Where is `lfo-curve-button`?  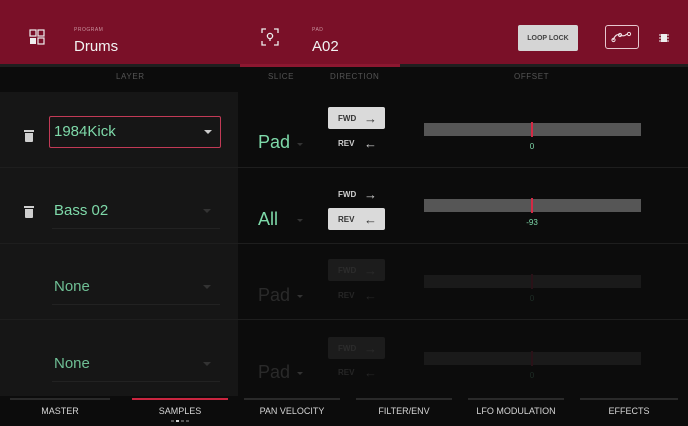
lfo-curve-button is located at coordinates (622, 37).